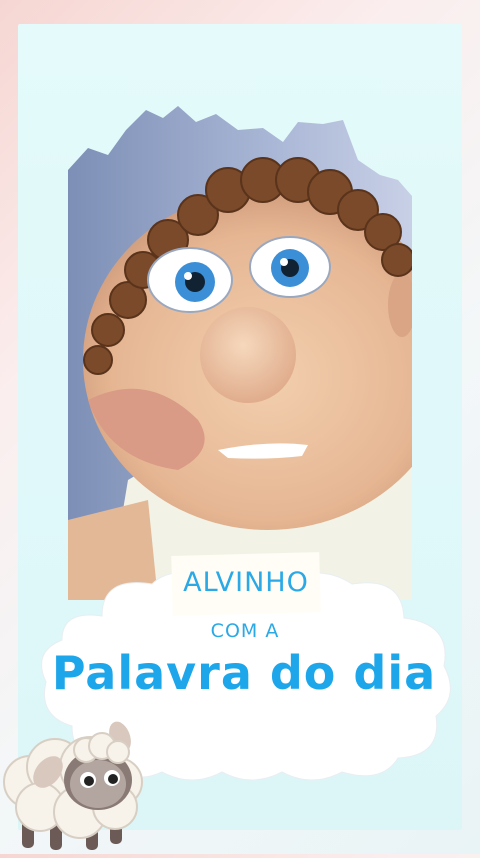 The width and height of the screenshot is (480, 858). What do you see at coordinates (245, 631) in the screenshot?
I see `title-sub: COM A` at bounding box center [245, 631].